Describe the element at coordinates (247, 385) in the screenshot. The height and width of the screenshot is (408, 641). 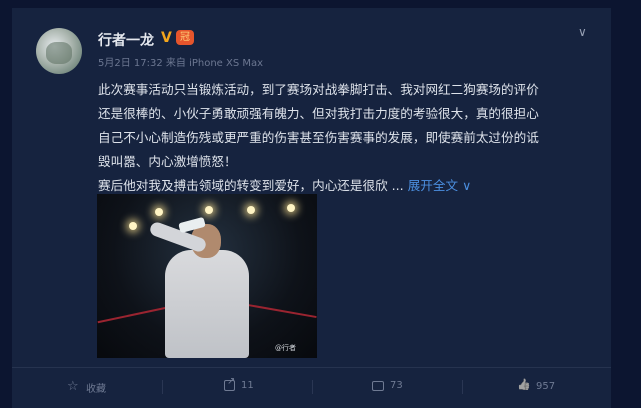
I see `share-count: 11` at that location.